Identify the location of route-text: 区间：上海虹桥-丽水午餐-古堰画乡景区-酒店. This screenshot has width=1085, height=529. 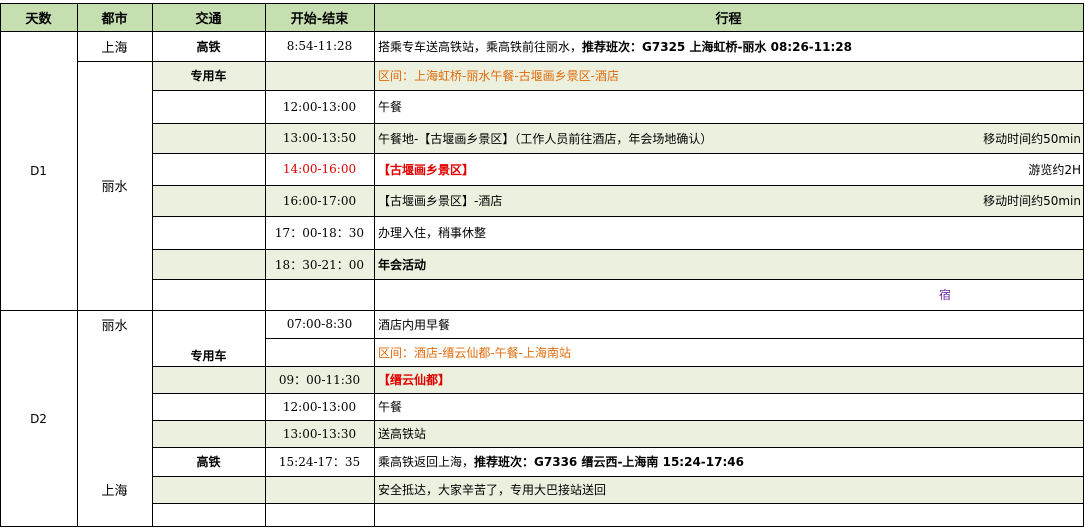
(498, 76).